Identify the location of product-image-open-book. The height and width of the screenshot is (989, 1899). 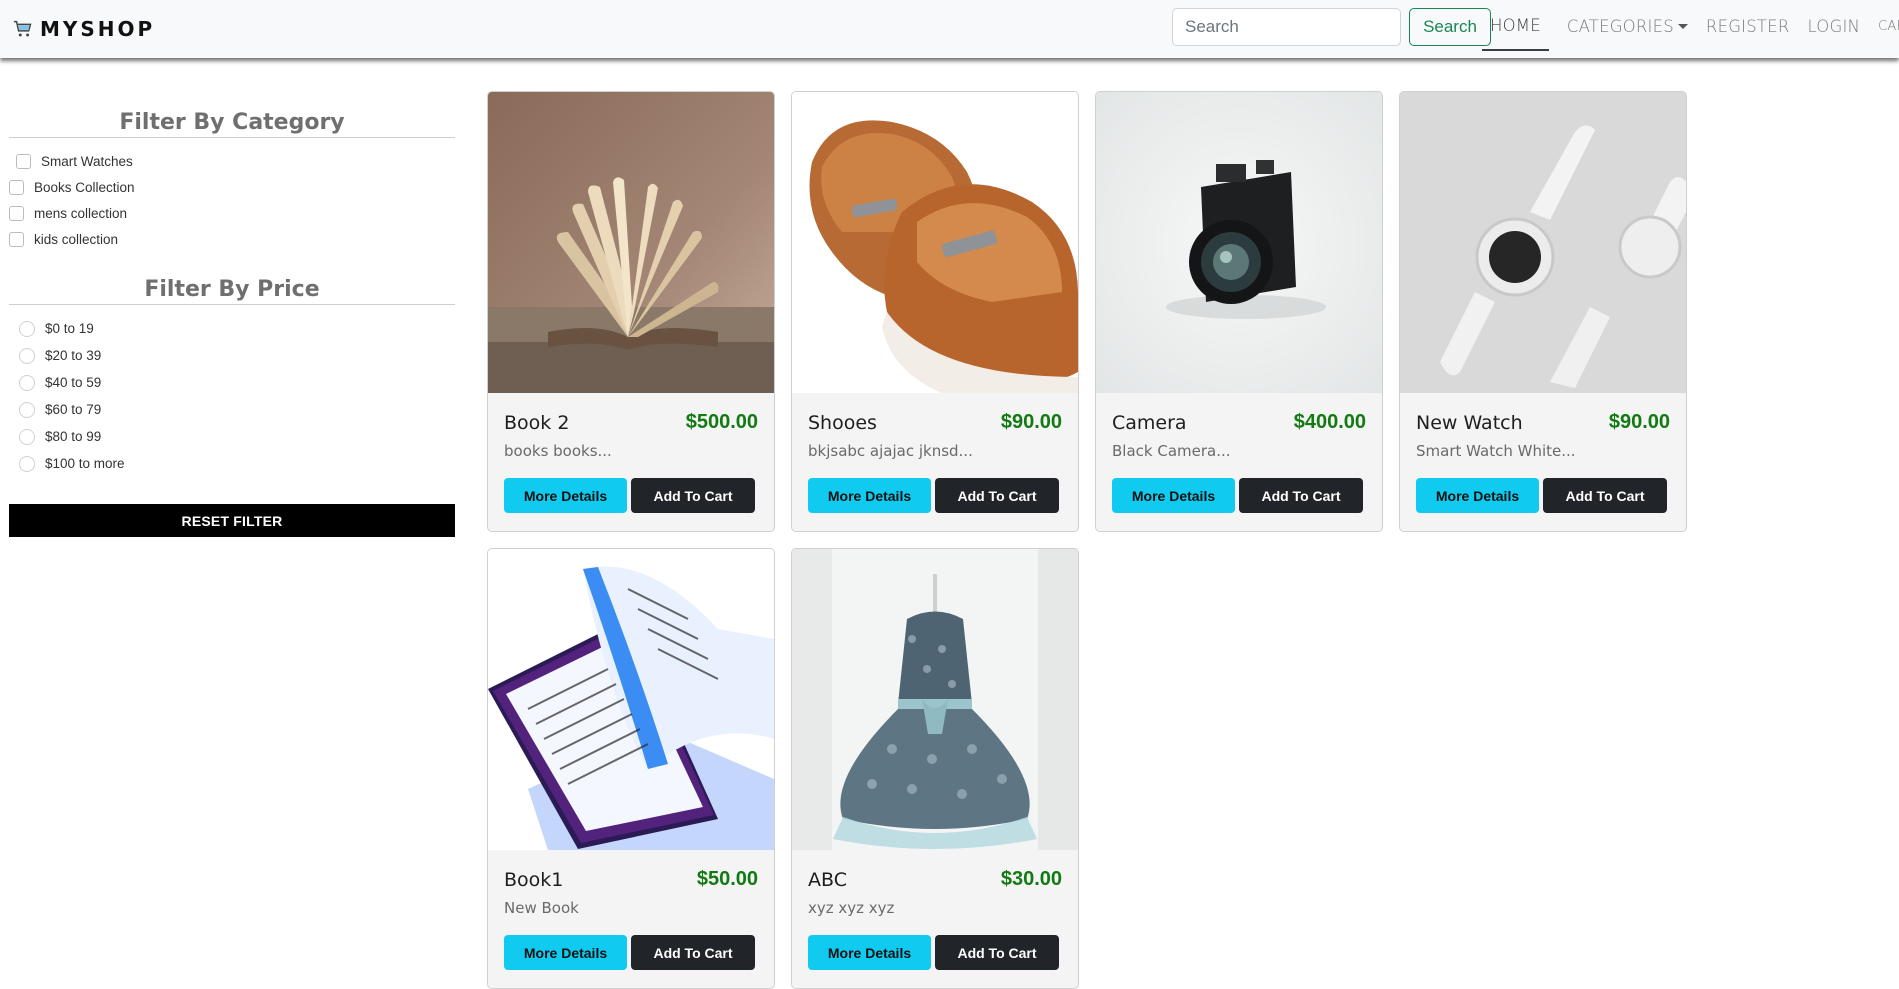
(631, 242).